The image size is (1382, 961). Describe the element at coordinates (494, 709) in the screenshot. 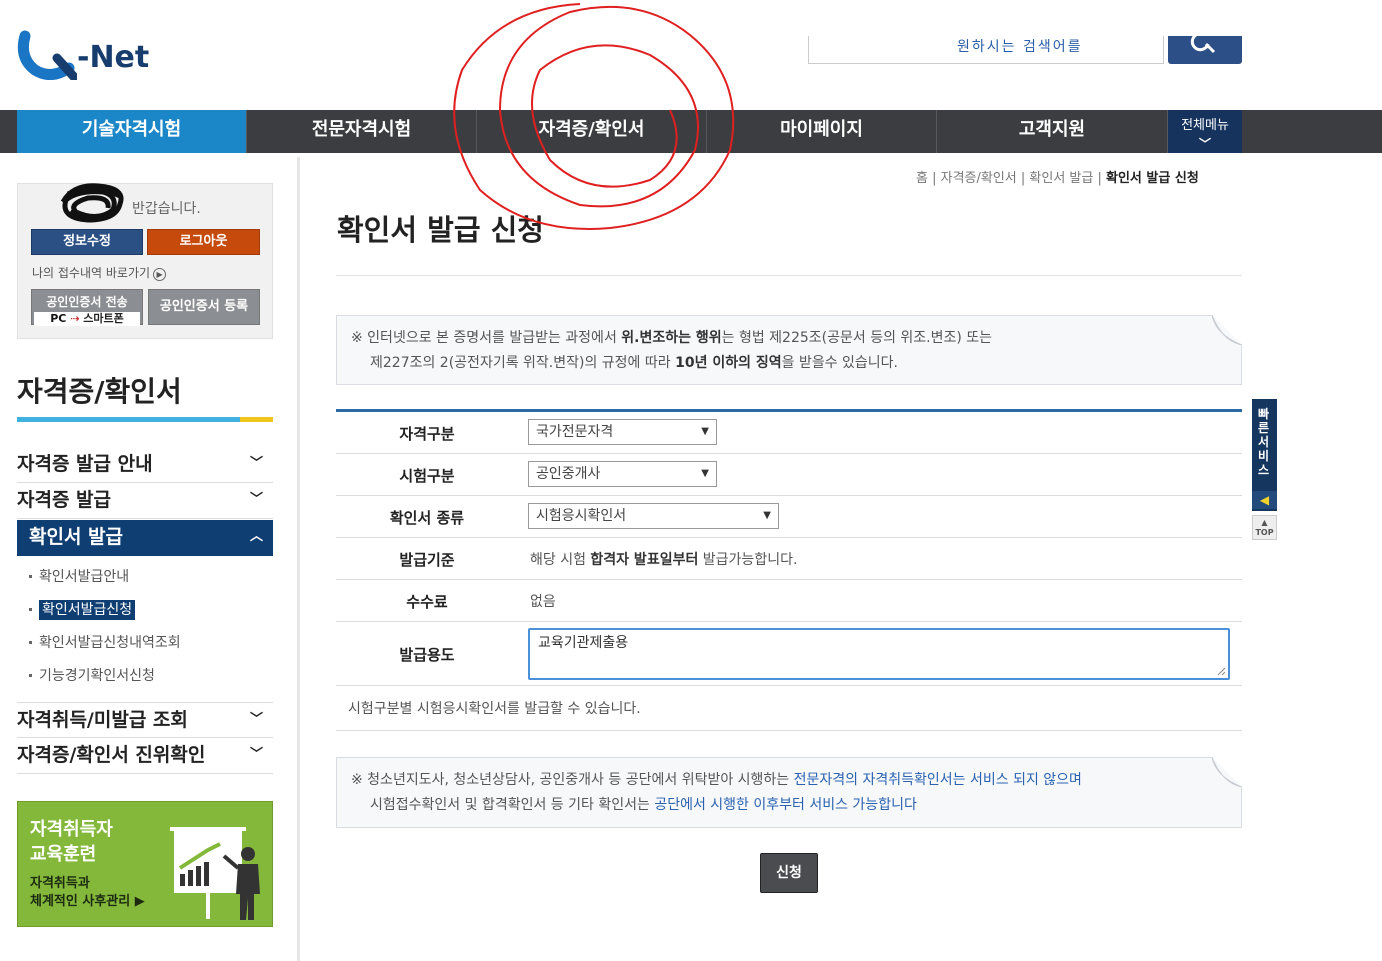

I see `help-text: 시험구분별 시험응시확인서를 발급할 수 있습니다.` at that location.